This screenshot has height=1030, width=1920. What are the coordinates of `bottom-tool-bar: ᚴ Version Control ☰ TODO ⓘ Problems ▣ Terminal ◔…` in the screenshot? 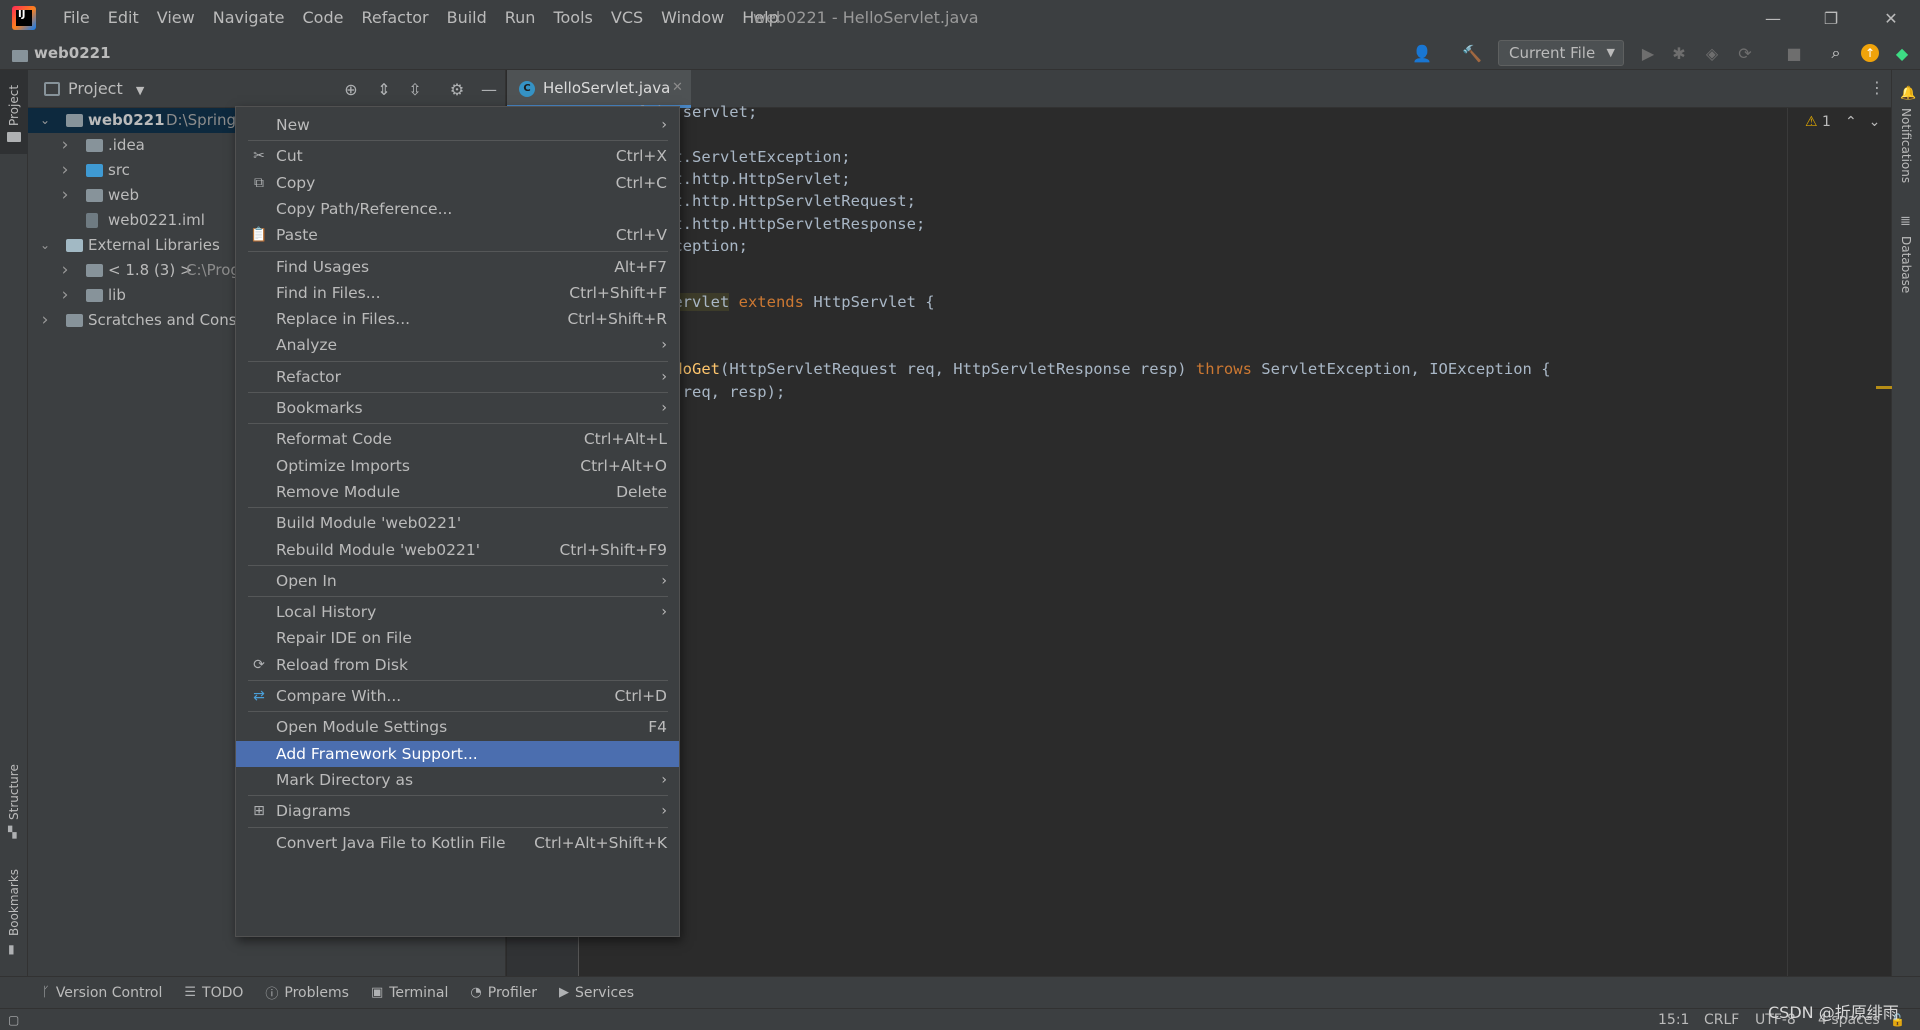 It's located at (960, 992).